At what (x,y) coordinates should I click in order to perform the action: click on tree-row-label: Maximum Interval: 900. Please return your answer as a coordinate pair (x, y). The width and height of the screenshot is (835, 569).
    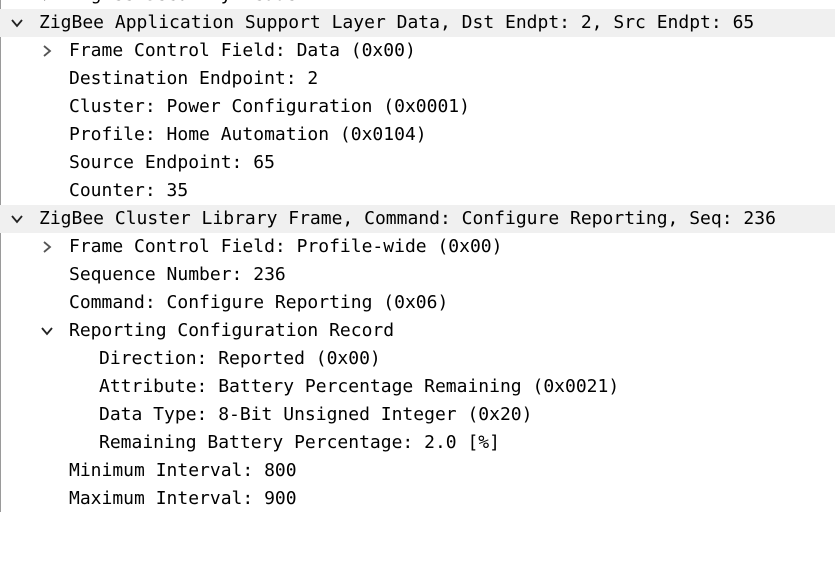
    Looking at the image, I should click on (183, 498).